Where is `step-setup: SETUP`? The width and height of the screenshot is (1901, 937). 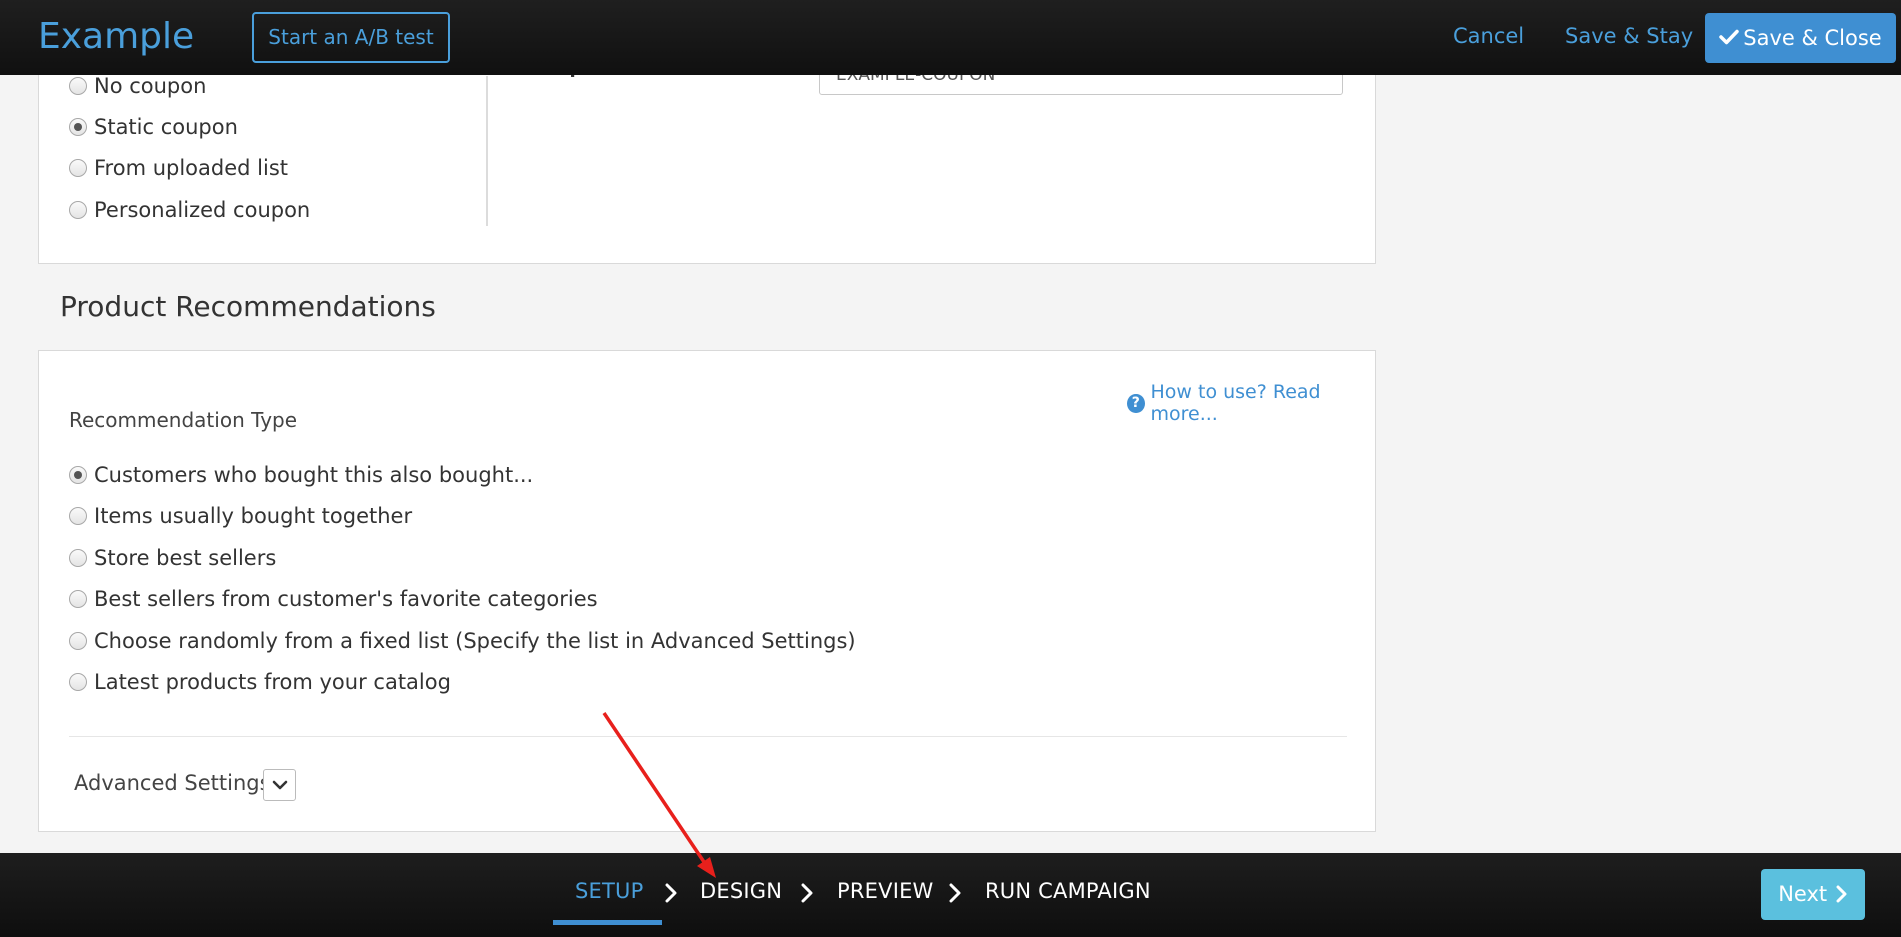
step-setup: SETUP is located at coordinates (609, 891).